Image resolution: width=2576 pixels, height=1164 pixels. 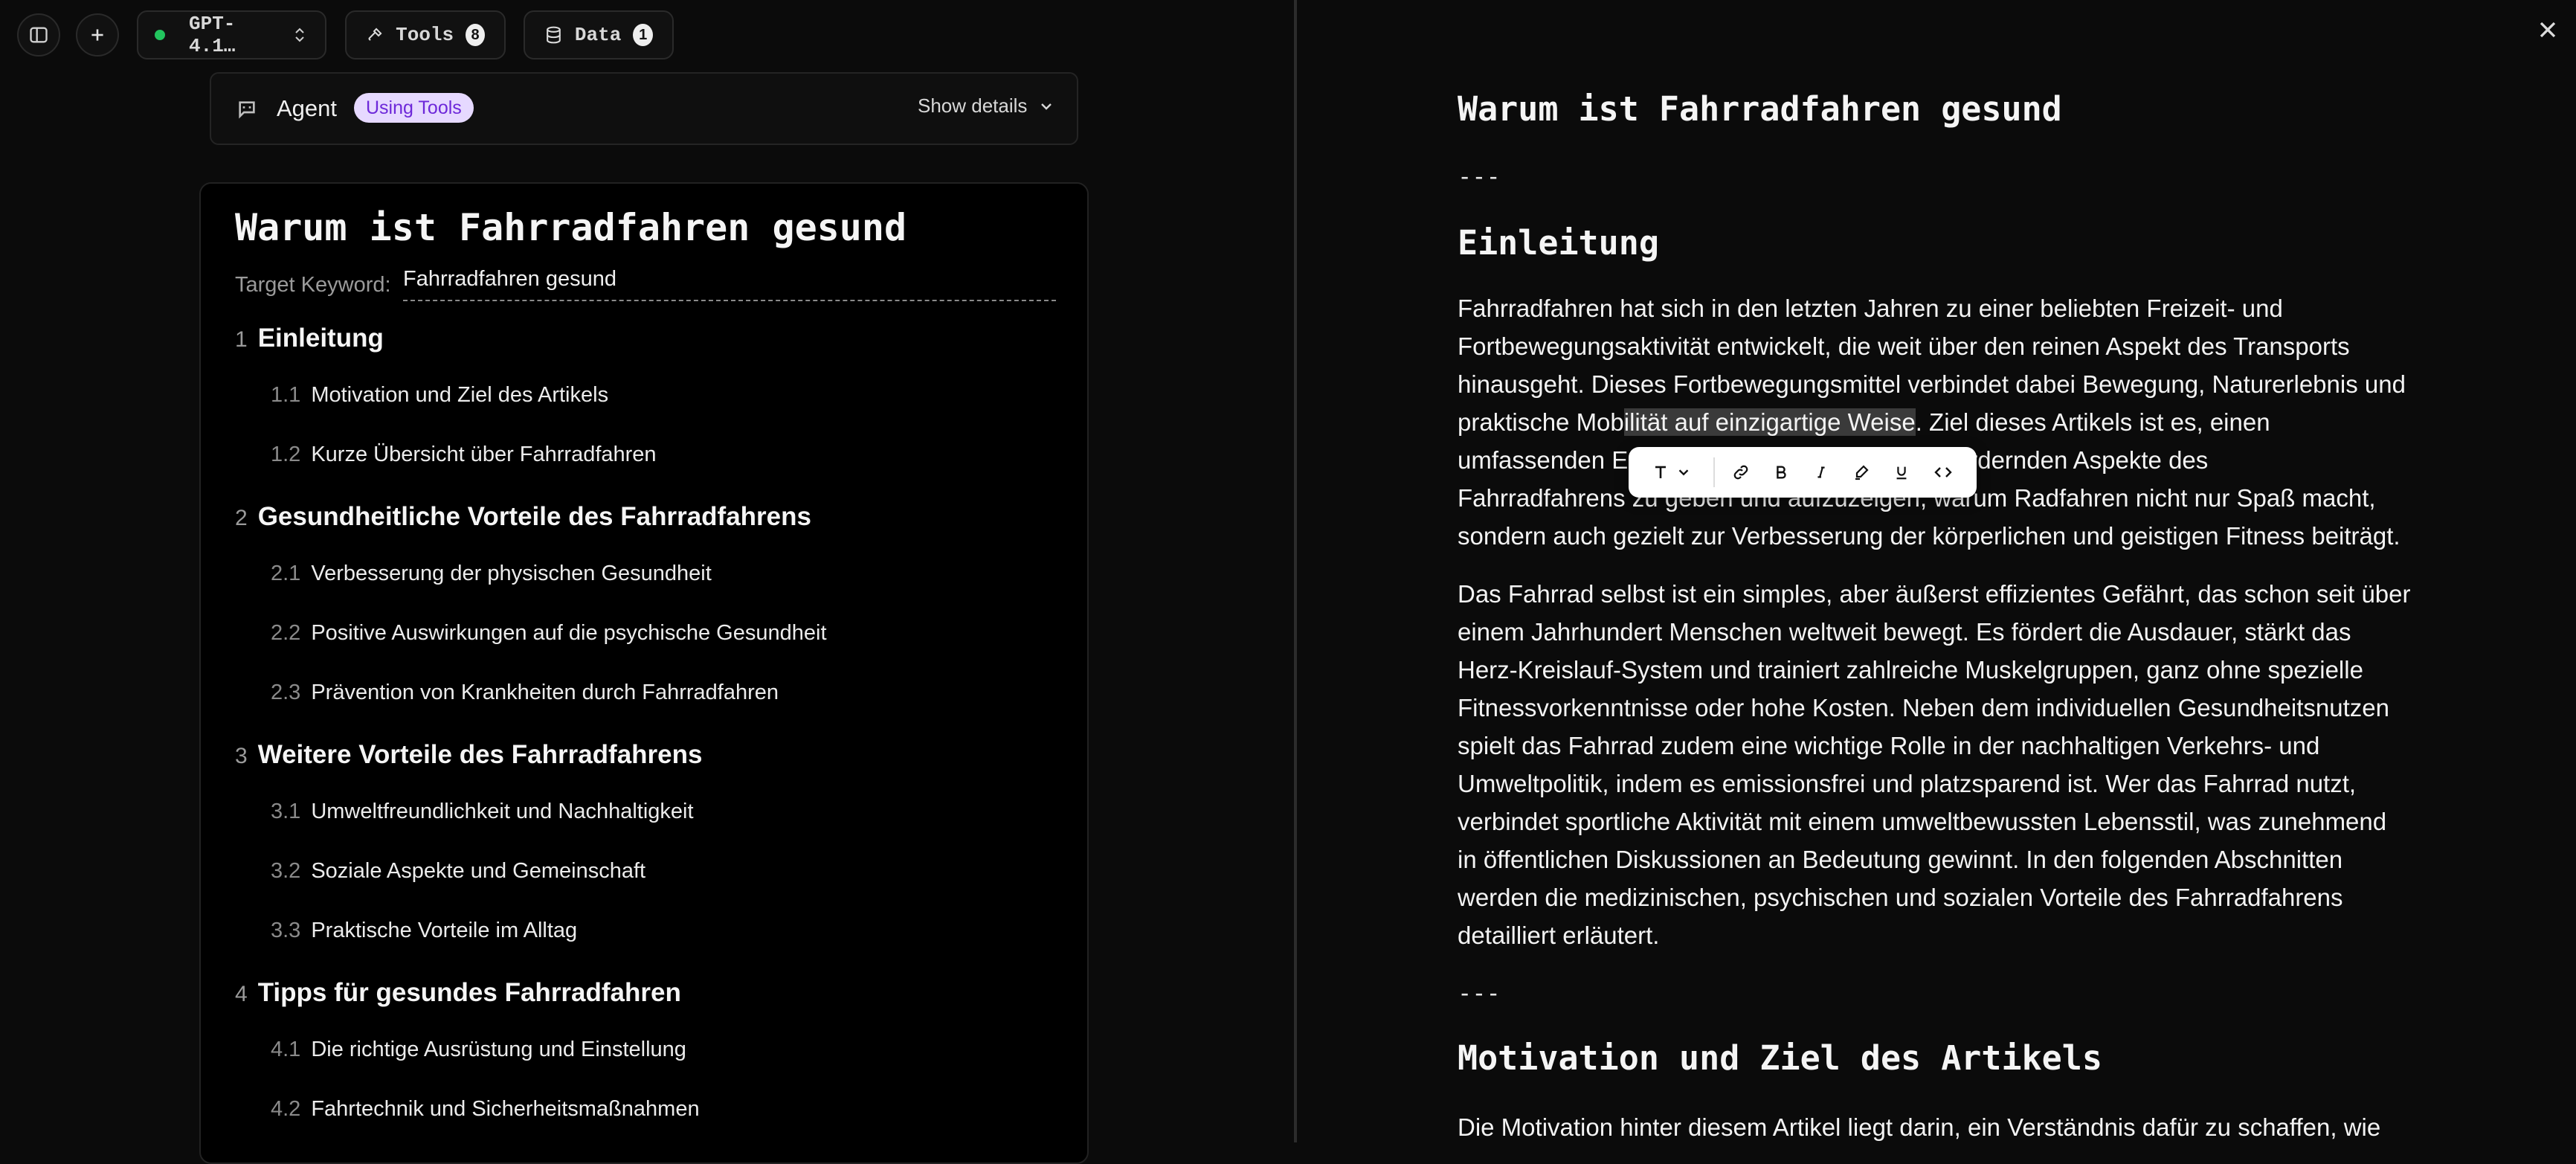 I want to click on selected-text: ilität auf einzigartige Weise, so click(x=1769, y=422).